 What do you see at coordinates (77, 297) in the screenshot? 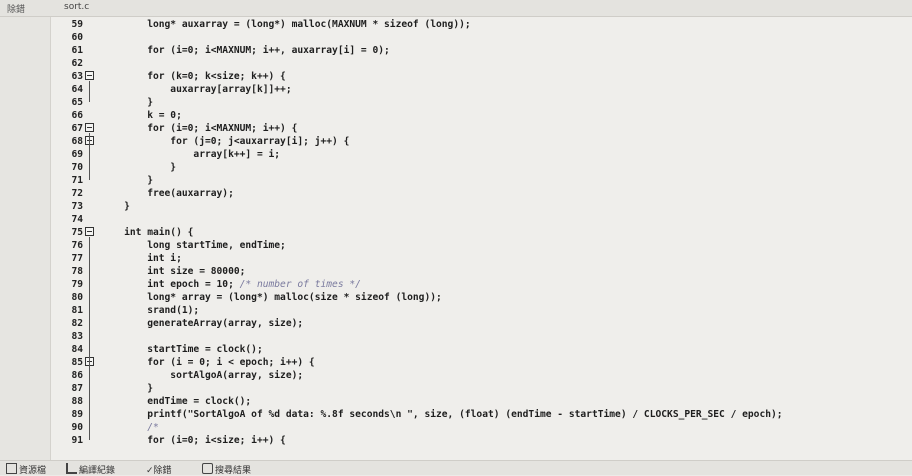
I see `line-number: 80` at bounding box center [77, 297].